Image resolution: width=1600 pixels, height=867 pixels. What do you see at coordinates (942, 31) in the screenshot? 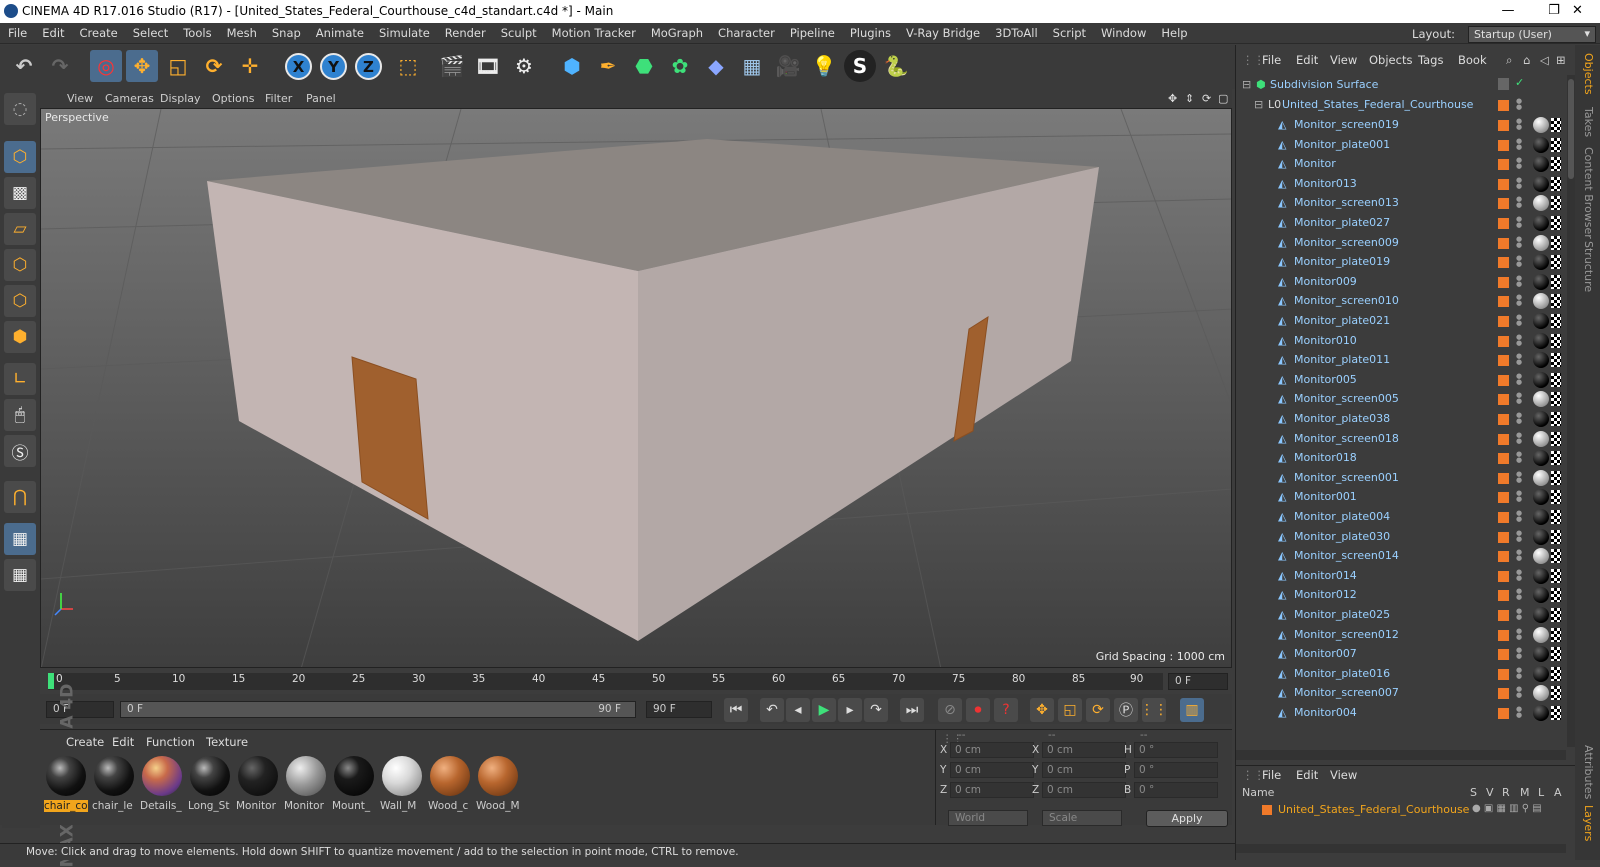
I see `menu-vray-bridge: V-Ray Bridge` at bounding box center [942, 31].